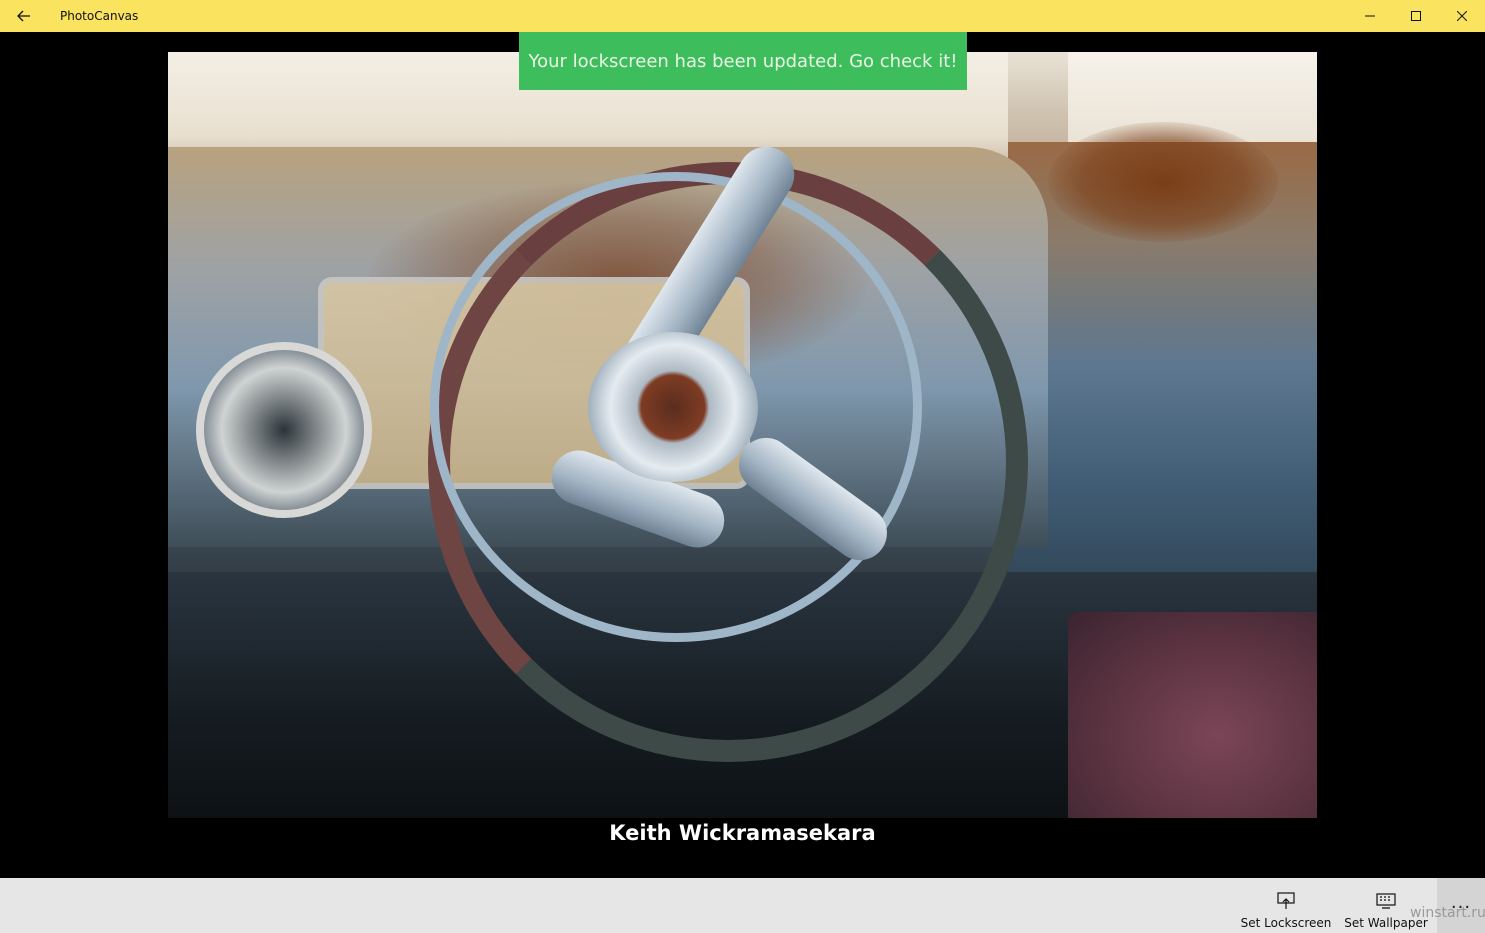 Image resolution: width=1485 pixels, height=933 pixels. Describe the element at coordinates (1192, 715) in the screenshot. I see `photo-engine-block` at that location.